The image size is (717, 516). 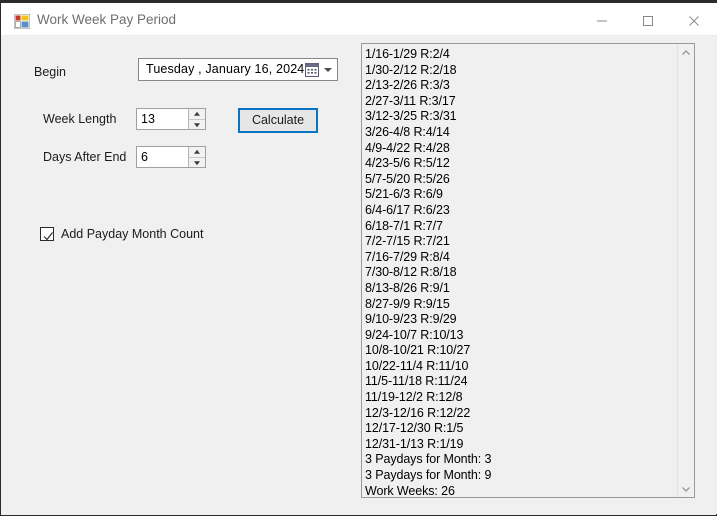 I want to click on date-picker-dropdown, so click(x=318, y=69).